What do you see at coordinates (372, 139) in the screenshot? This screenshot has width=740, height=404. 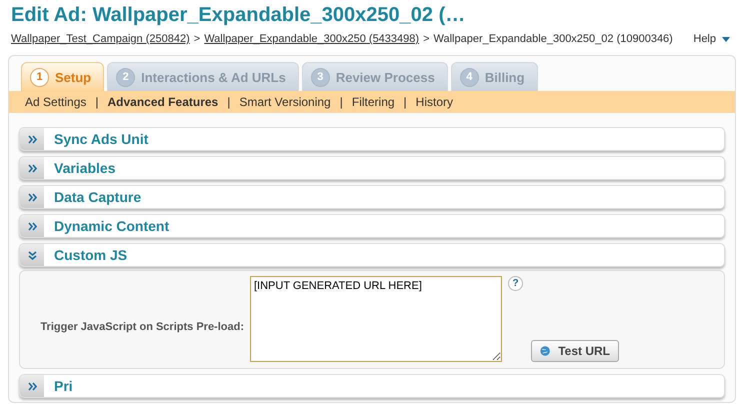 I see `section-header: Sync Ads Unit` at bounding box center [372, 139].